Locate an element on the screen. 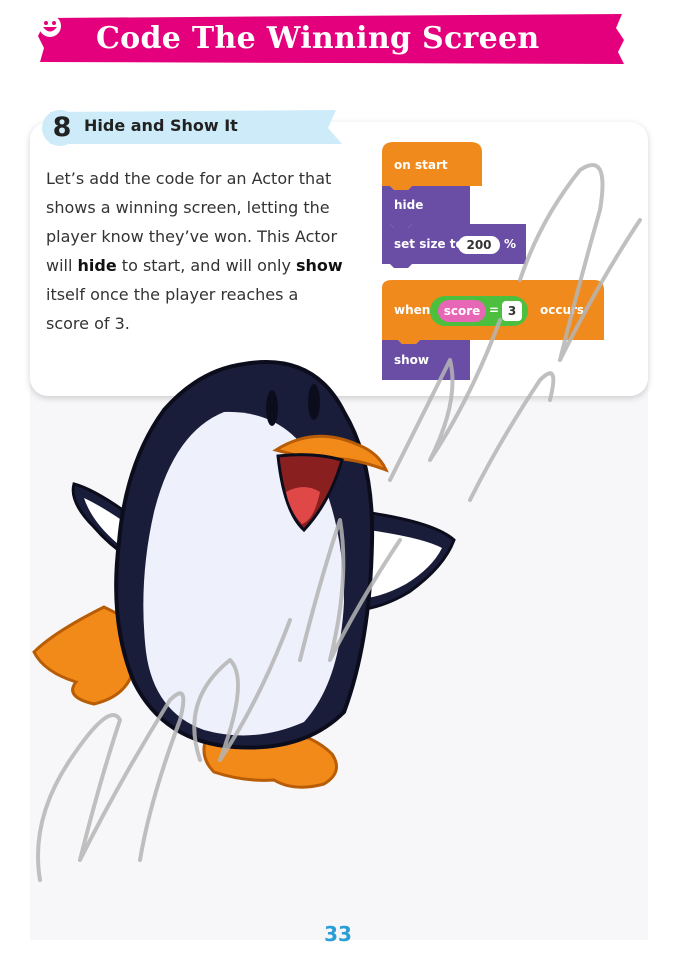 The image size is (676, 953). compare-value-label: 3 is located at coordinates (512, 311).